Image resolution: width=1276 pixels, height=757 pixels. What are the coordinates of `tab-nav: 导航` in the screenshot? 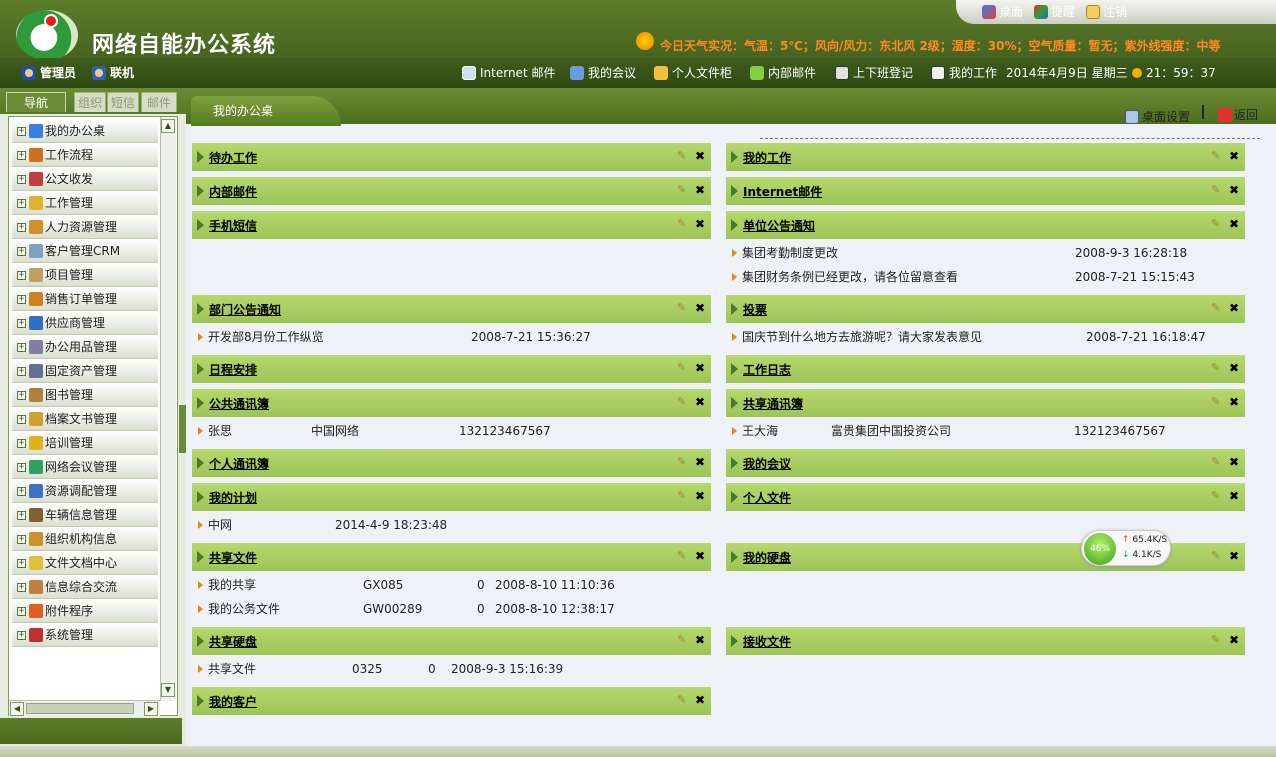 It's located at (36, 102).